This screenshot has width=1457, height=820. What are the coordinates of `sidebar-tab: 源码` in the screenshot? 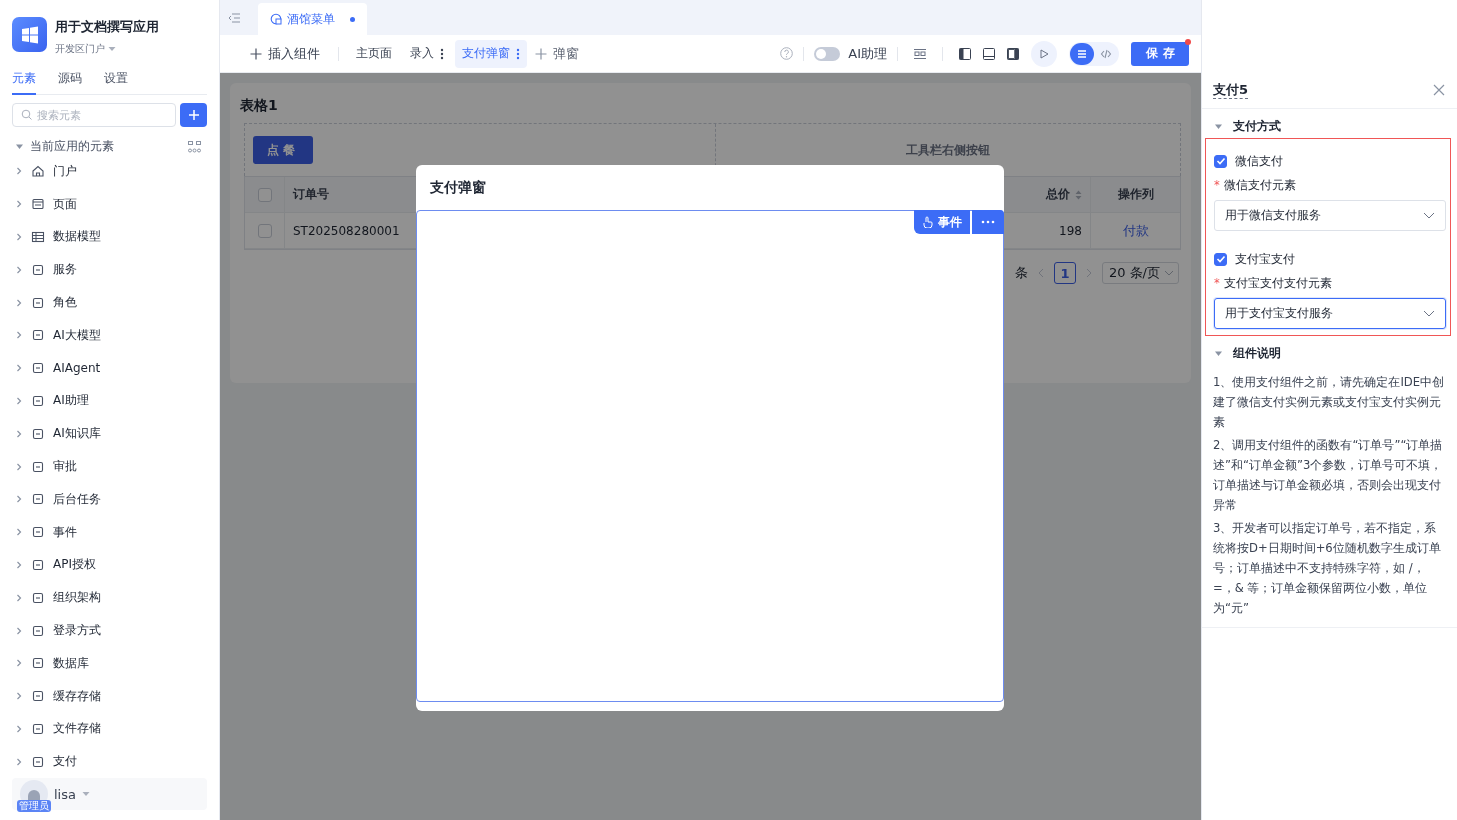 It's located at (70, 82).